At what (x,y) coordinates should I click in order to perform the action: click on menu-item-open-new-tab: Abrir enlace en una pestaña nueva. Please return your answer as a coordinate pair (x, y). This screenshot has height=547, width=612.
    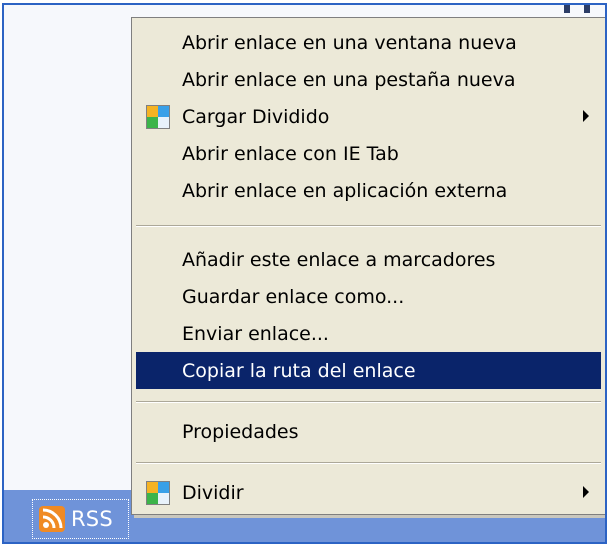
    Looking at the image, I should click on (368, 79).